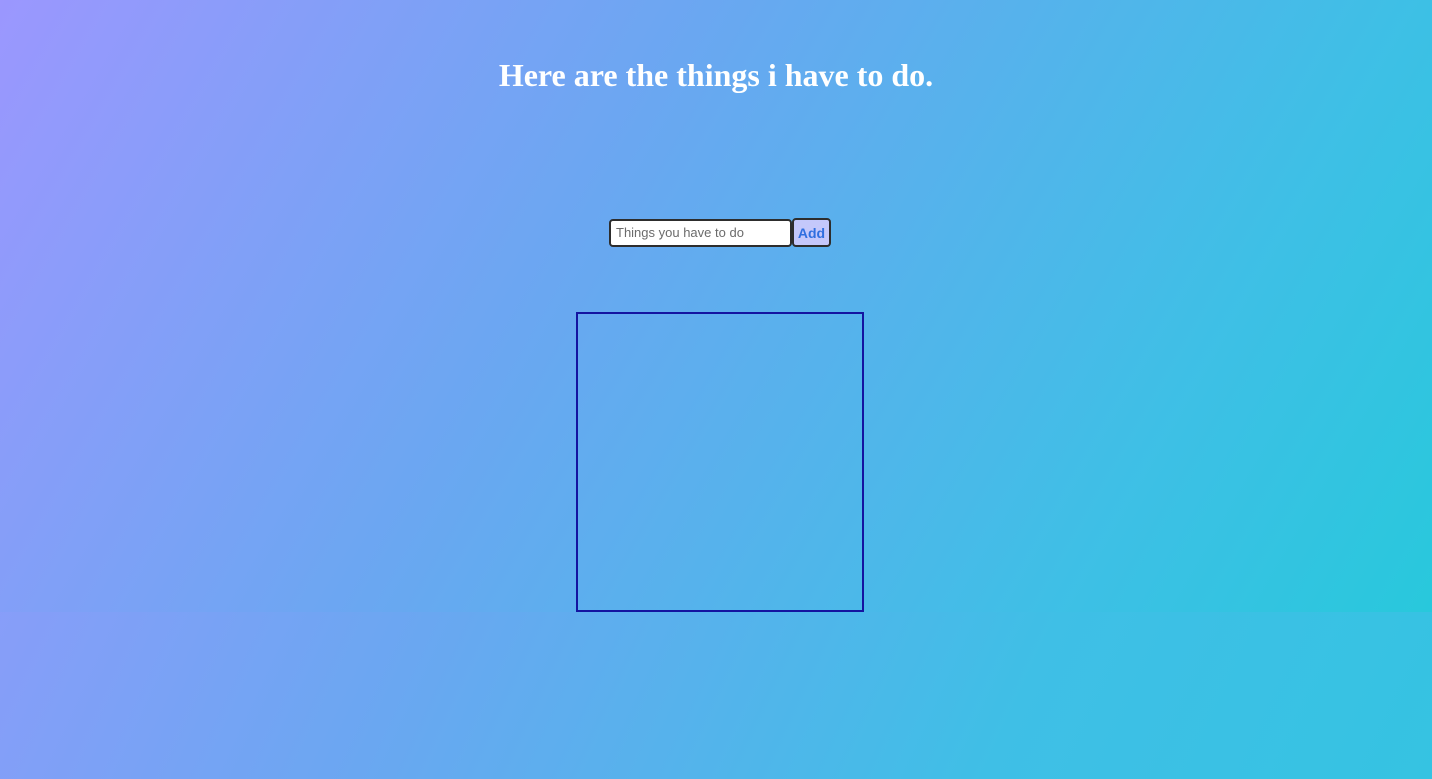 This screenshot has height=779, width=1432. I want to click on page-title: Here are the things i have to do., so click(716, 75).